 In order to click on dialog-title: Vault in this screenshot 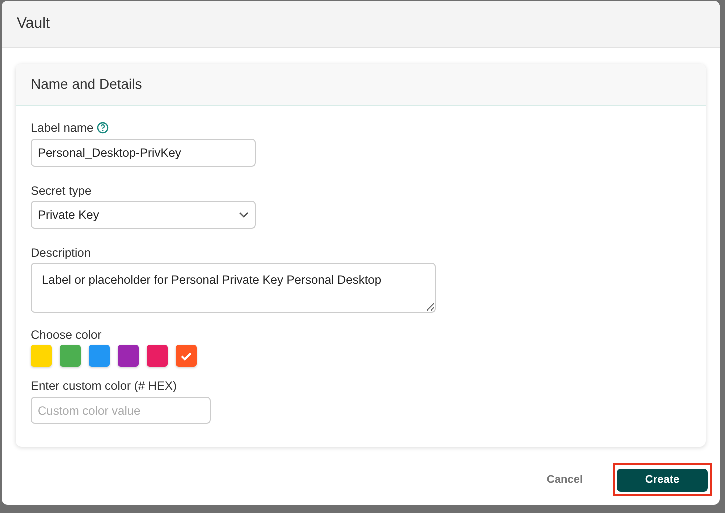, I will do `click(33, 24)`.